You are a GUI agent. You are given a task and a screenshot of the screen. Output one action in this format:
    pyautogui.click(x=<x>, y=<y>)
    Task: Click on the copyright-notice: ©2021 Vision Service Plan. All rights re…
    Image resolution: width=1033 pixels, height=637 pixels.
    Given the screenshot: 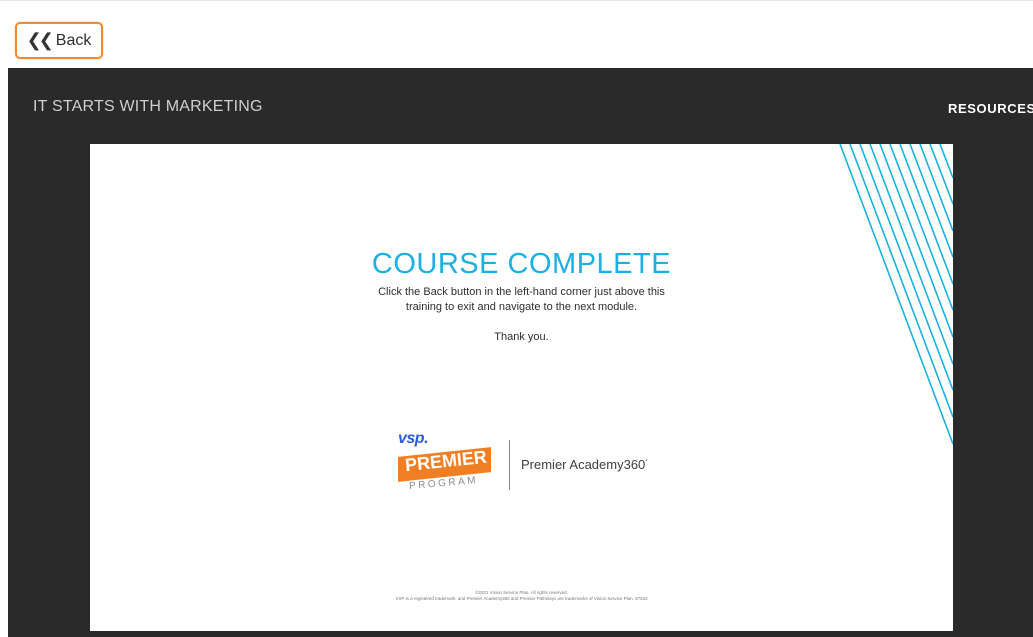 What is the action you would take?
    pyautogui.click(x=521, y=596)
    